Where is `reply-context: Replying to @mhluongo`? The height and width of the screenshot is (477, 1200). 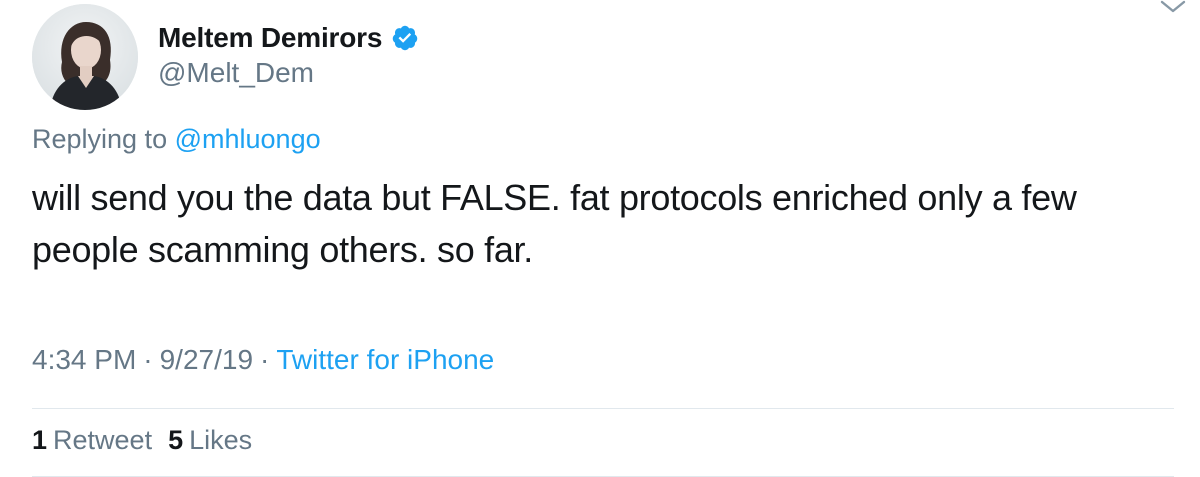 reply-context: Replying to @mhluongo is located at coordinates (176, 139).